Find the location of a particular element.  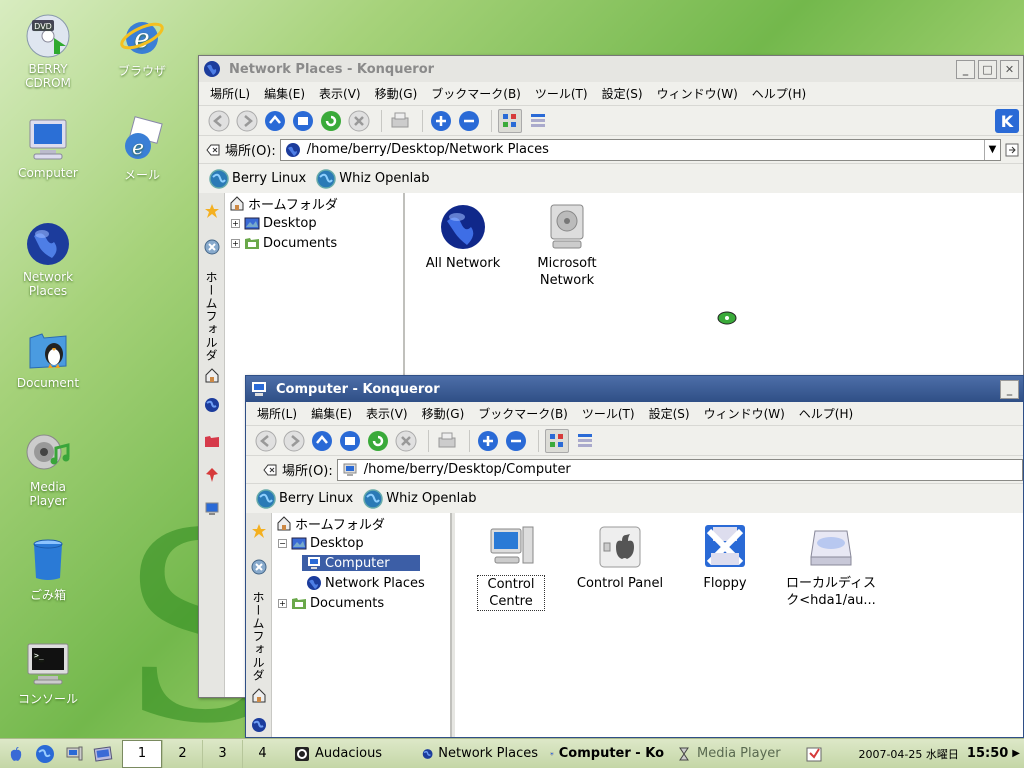

devices-tab is located at coordinates (212, 509).